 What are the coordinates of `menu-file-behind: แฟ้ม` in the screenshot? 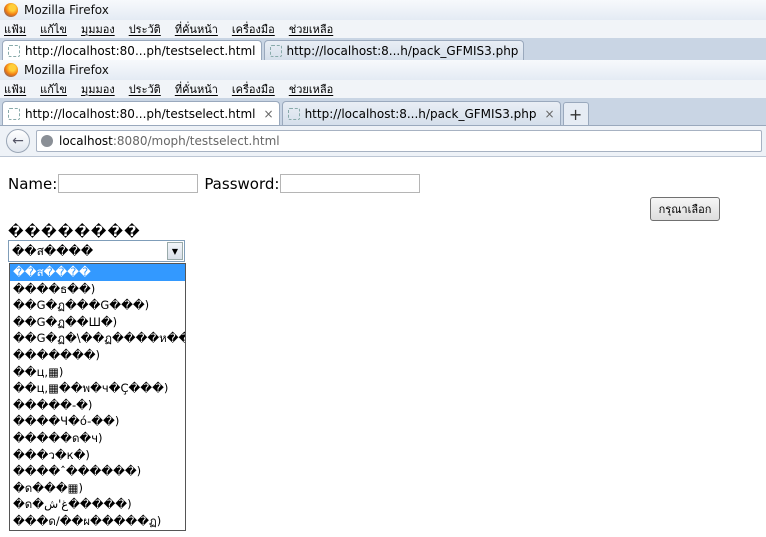 It's located at (15, 29).